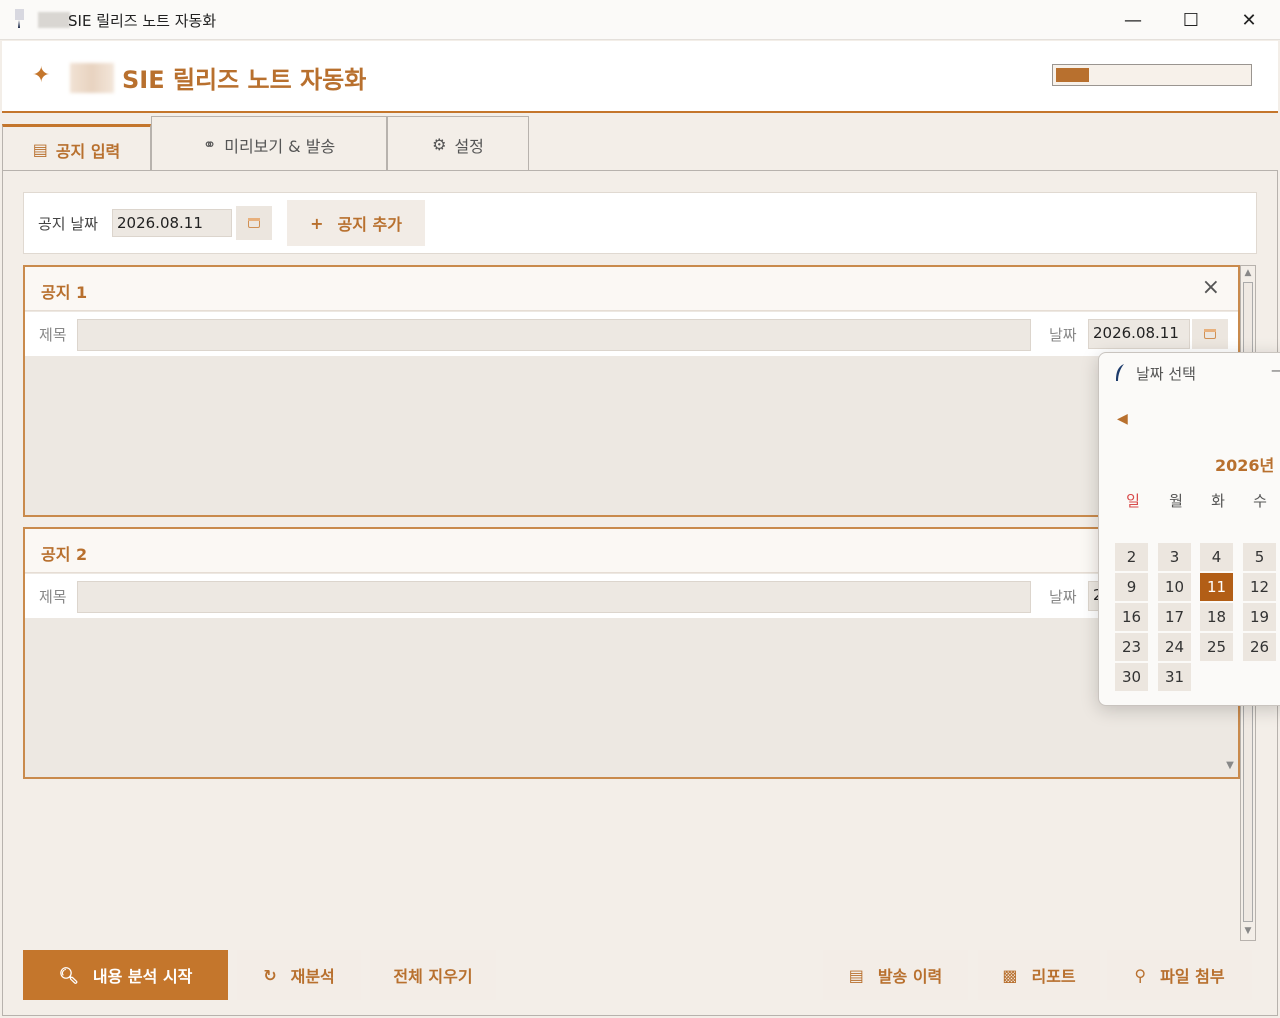  Describe the element at coordinates (41, 75) in the screenshot. I see `sparkle-icon: ✦` at that location.